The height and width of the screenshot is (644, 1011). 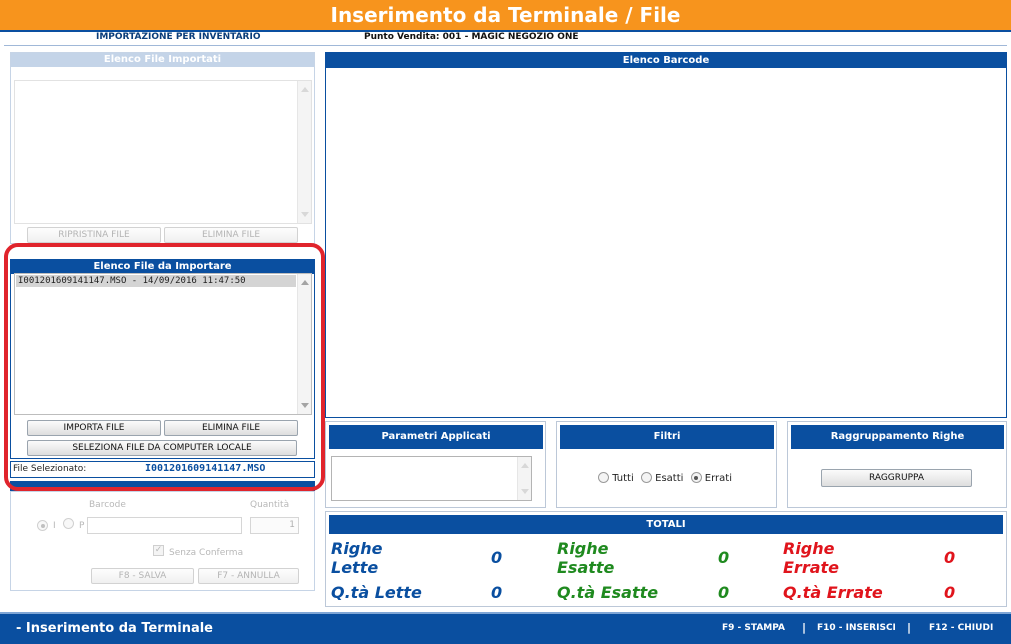 What do you see at coordinates (950, 557) in the screenshot?
I see `rows-error-value: 0` at bounding box center [950, 557].